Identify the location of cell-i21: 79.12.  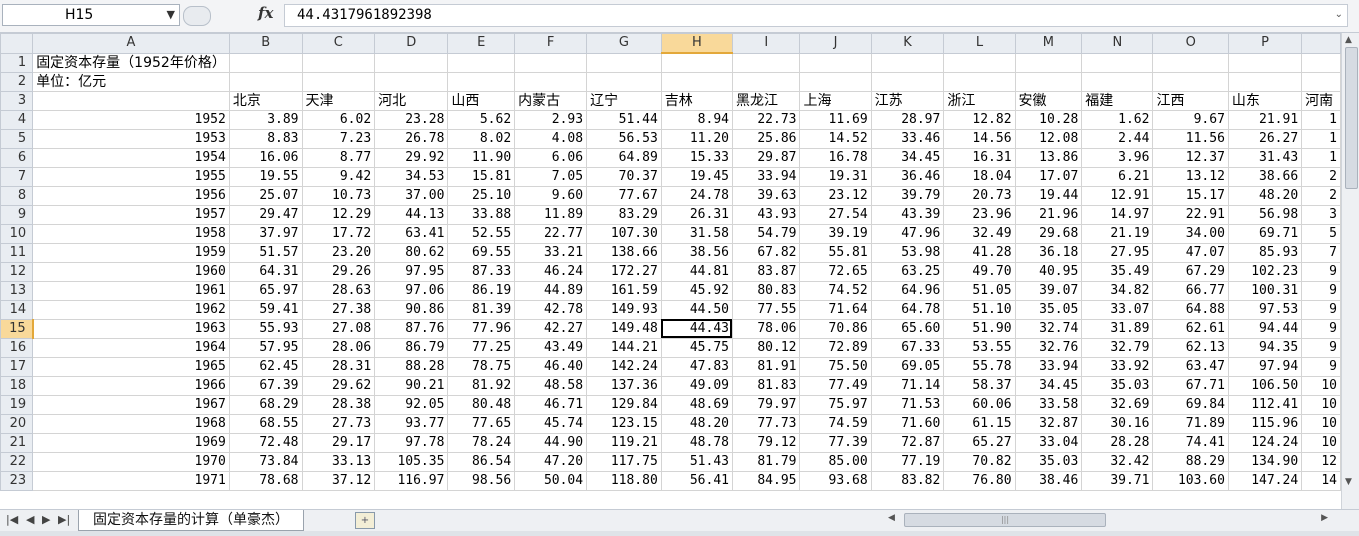
(766, 442).